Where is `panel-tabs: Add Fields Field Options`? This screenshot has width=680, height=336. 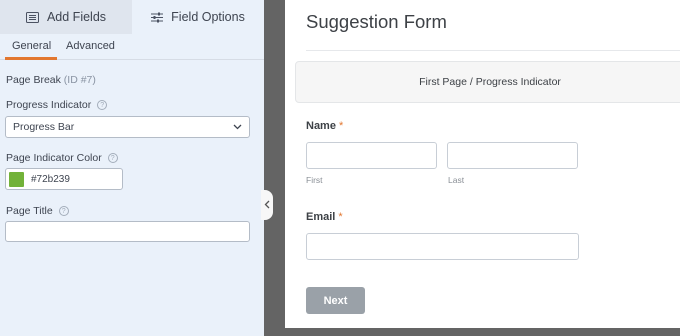
panel-tabs: Add Fields Field Options is located at coordinates (132, 17).